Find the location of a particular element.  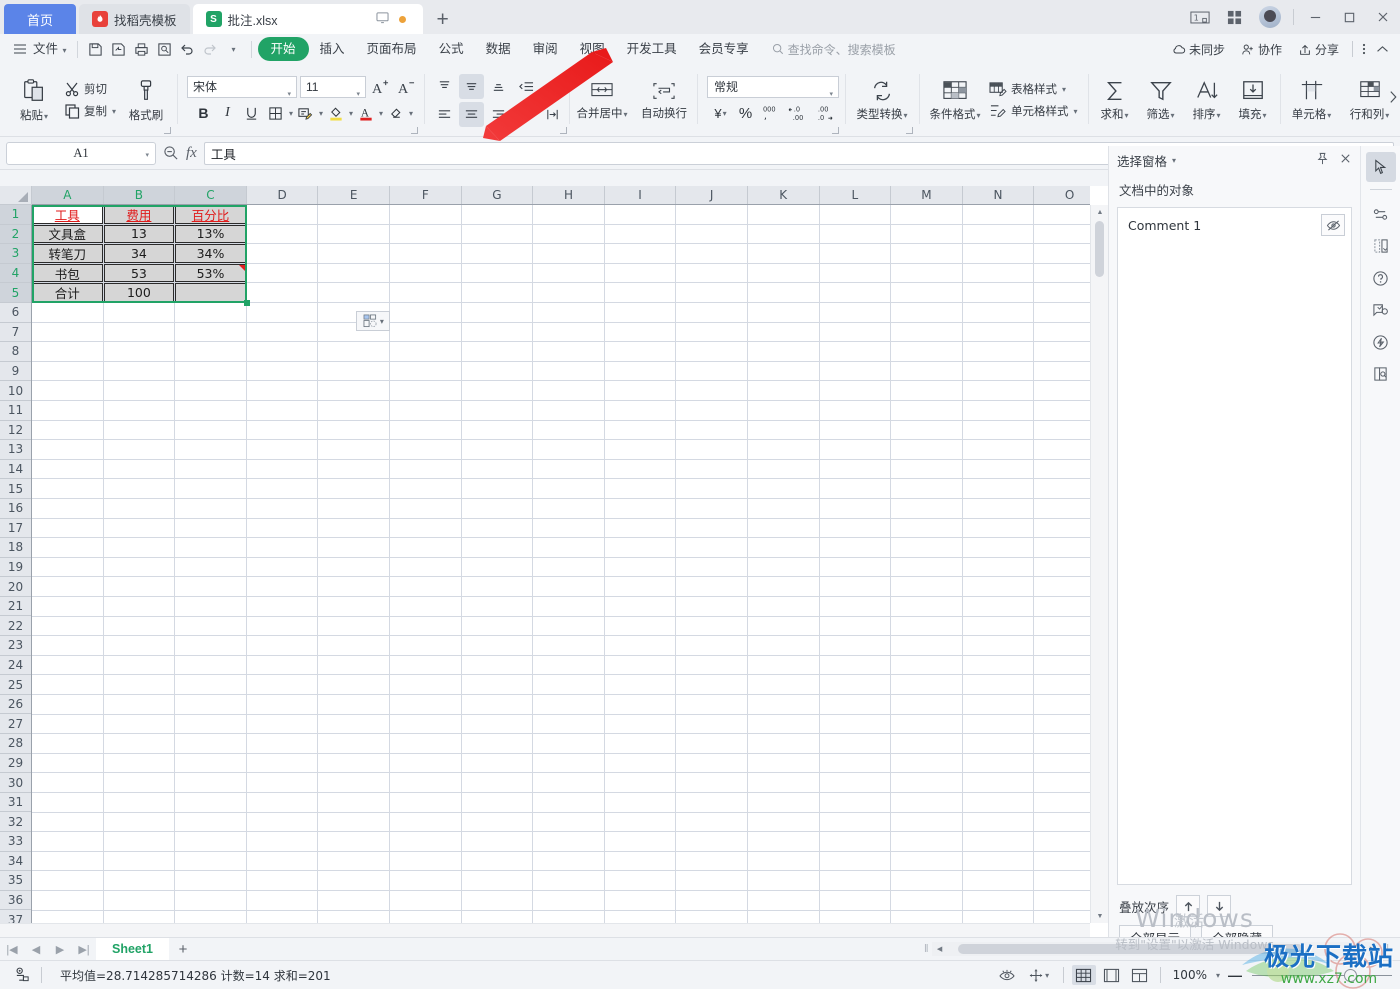

row-header-10: 10 is located at coordinates (15, 391).